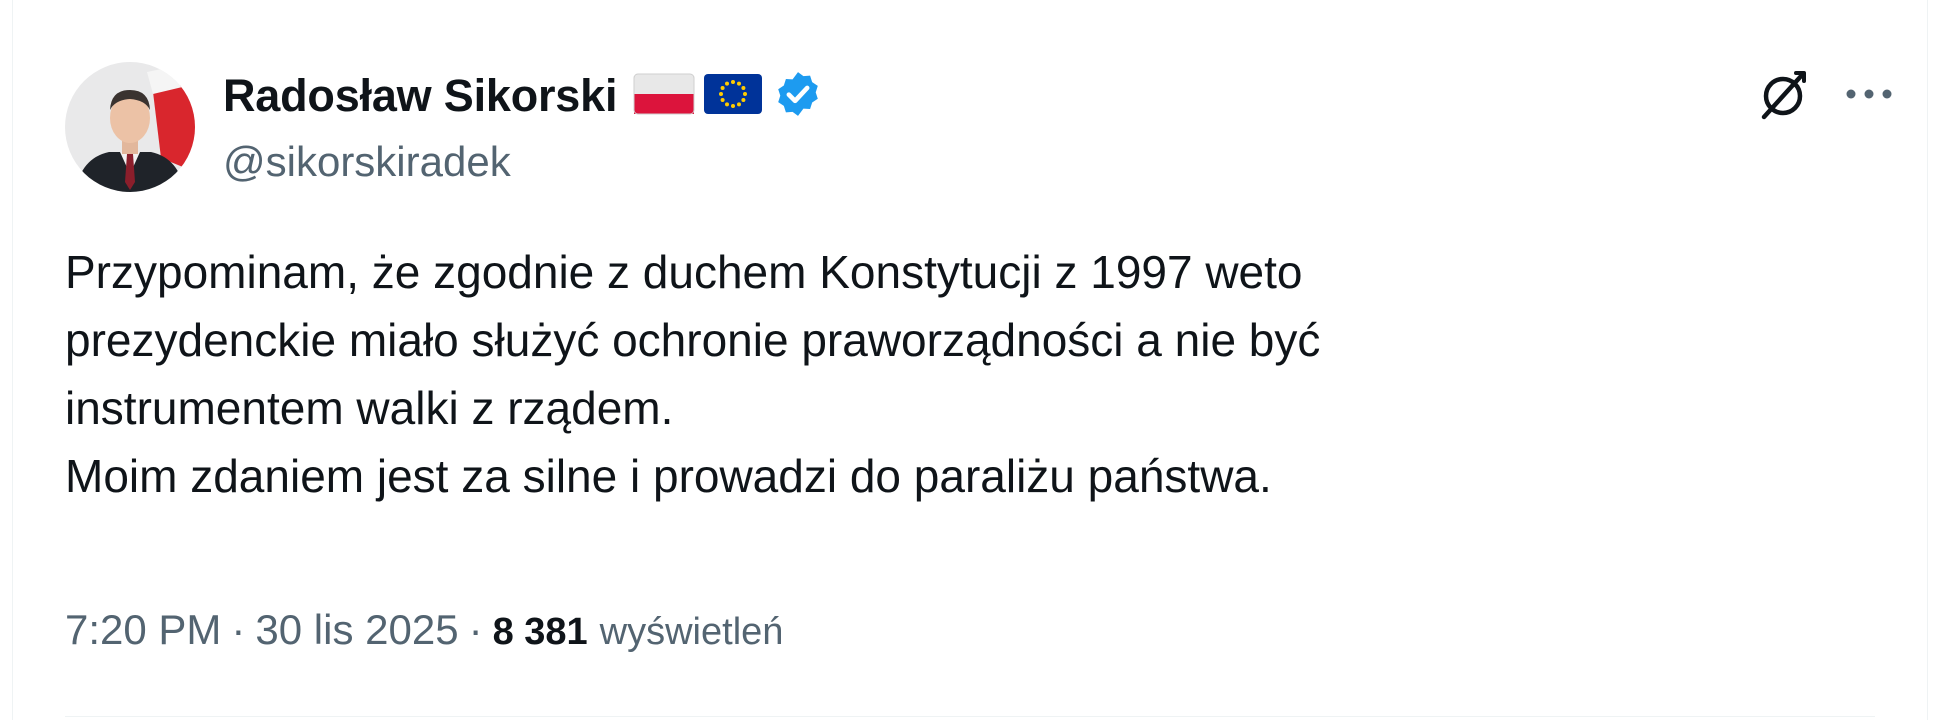 This screenshot has height=720, width=1940. I want to click on divider, so click(970, 716).